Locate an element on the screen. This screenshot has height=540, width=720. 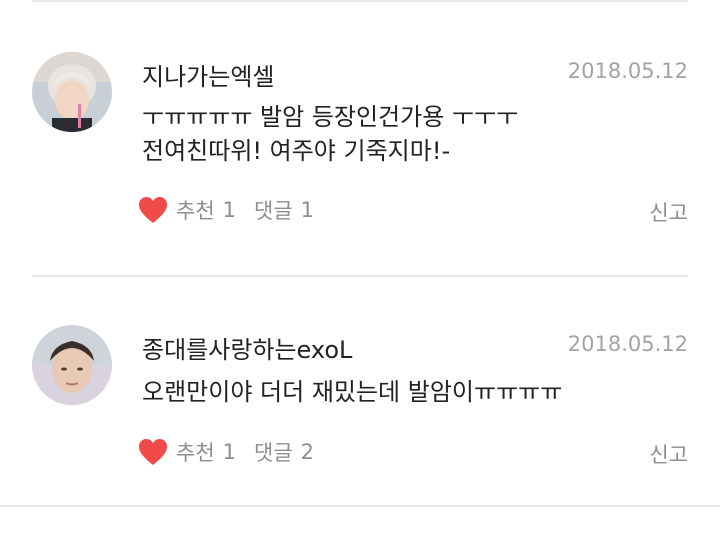
comment-actions: 추천 1 댓글 2 is located at coordinates (226, 452).